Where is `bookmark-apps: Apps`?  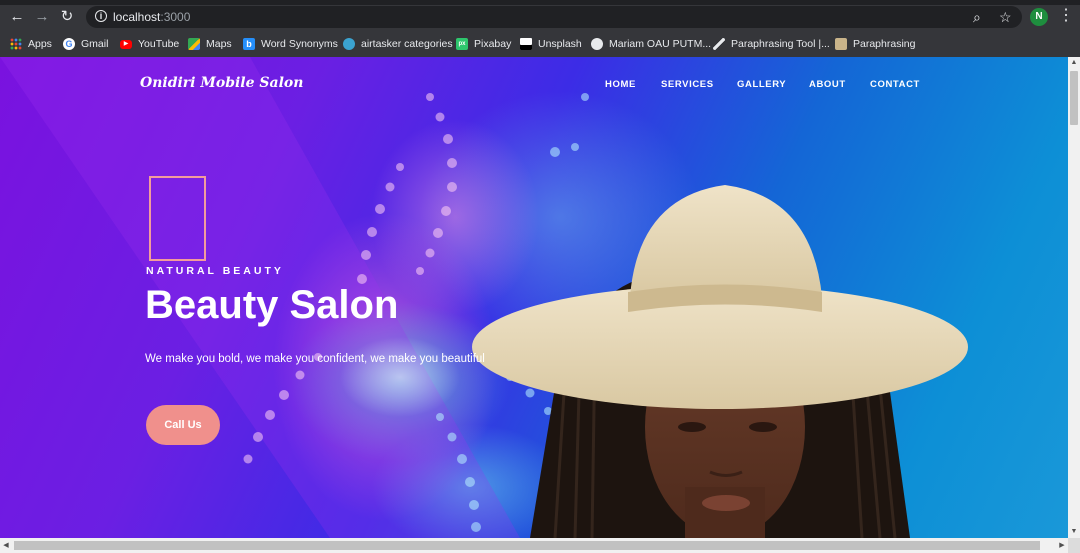 bookmark-apps: Apps is located at coordinates (31, 44).